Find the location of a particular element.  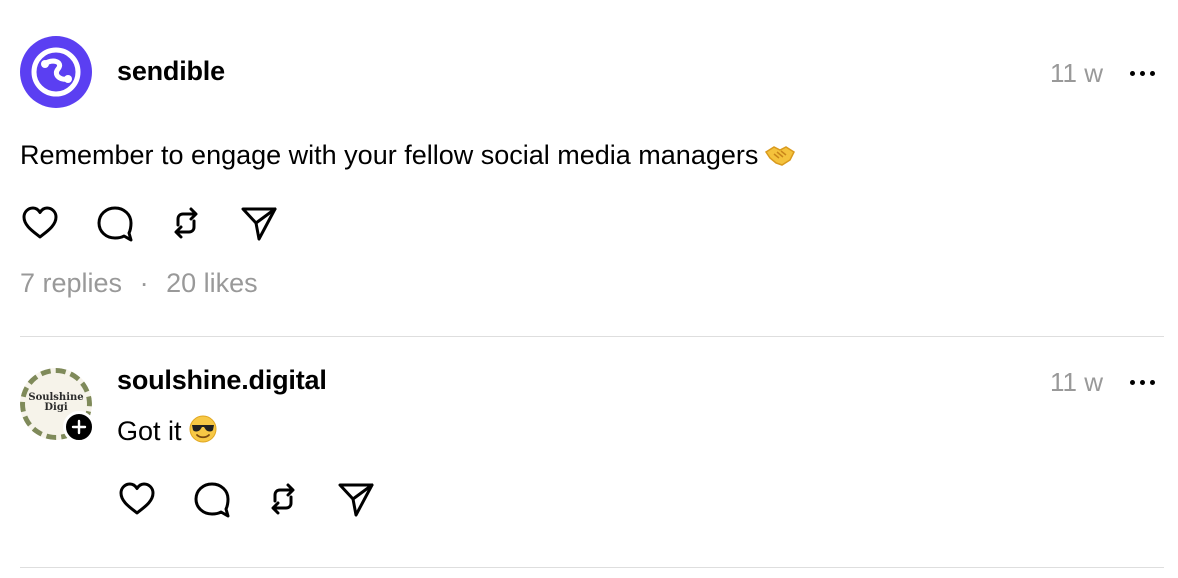

follow-button is located at coordinates (79, 427).